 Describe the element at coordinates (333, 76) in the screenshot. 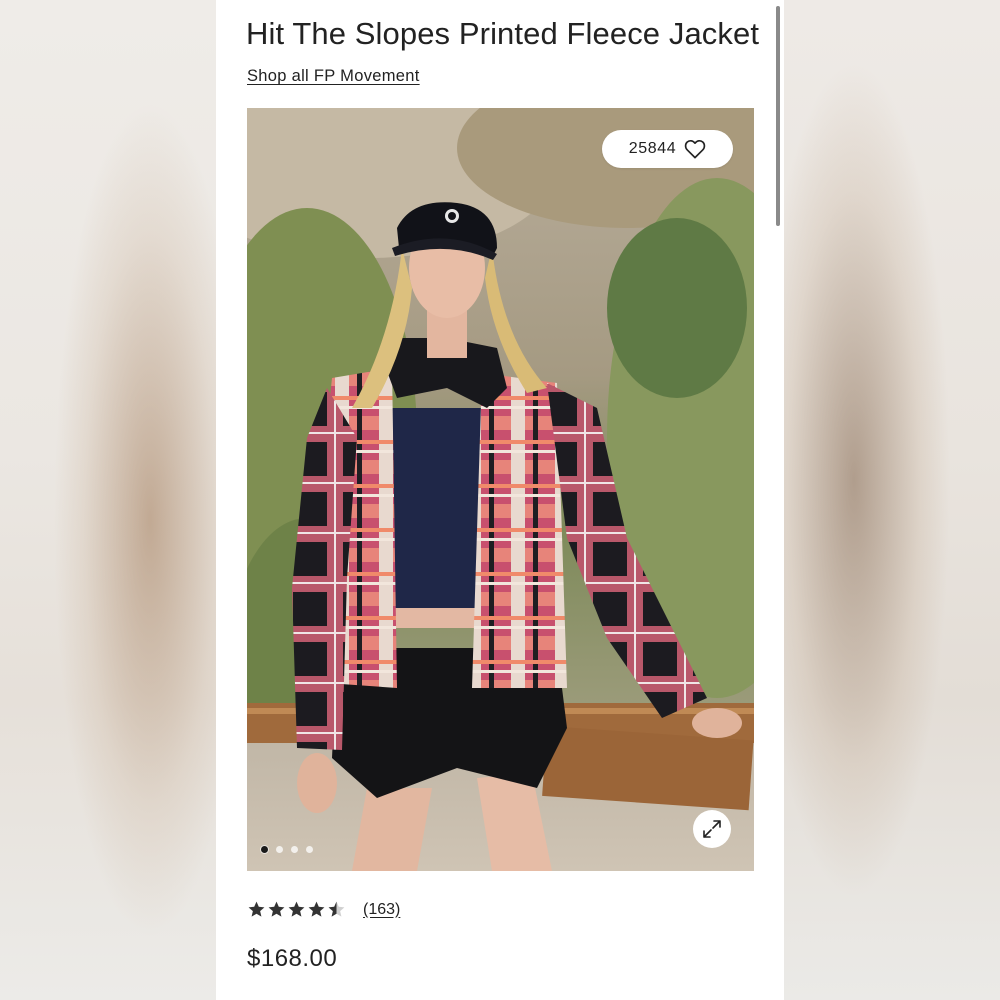

I see `shop-all-link: Shop all FP Movement` at that location.